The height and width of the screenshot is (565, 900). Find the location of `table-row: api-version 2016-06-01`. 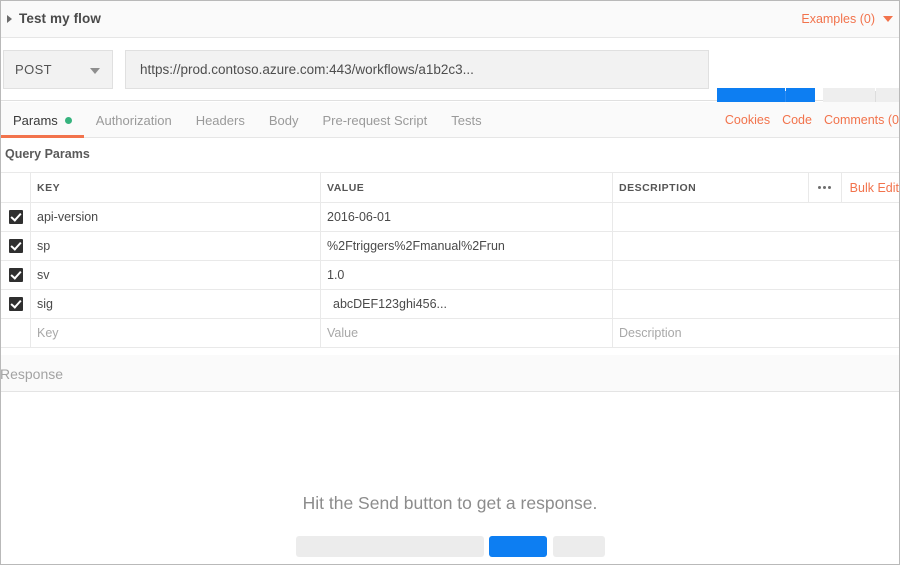

table-row: api-version 2016-06-01 is located at coordinates (450, 217).